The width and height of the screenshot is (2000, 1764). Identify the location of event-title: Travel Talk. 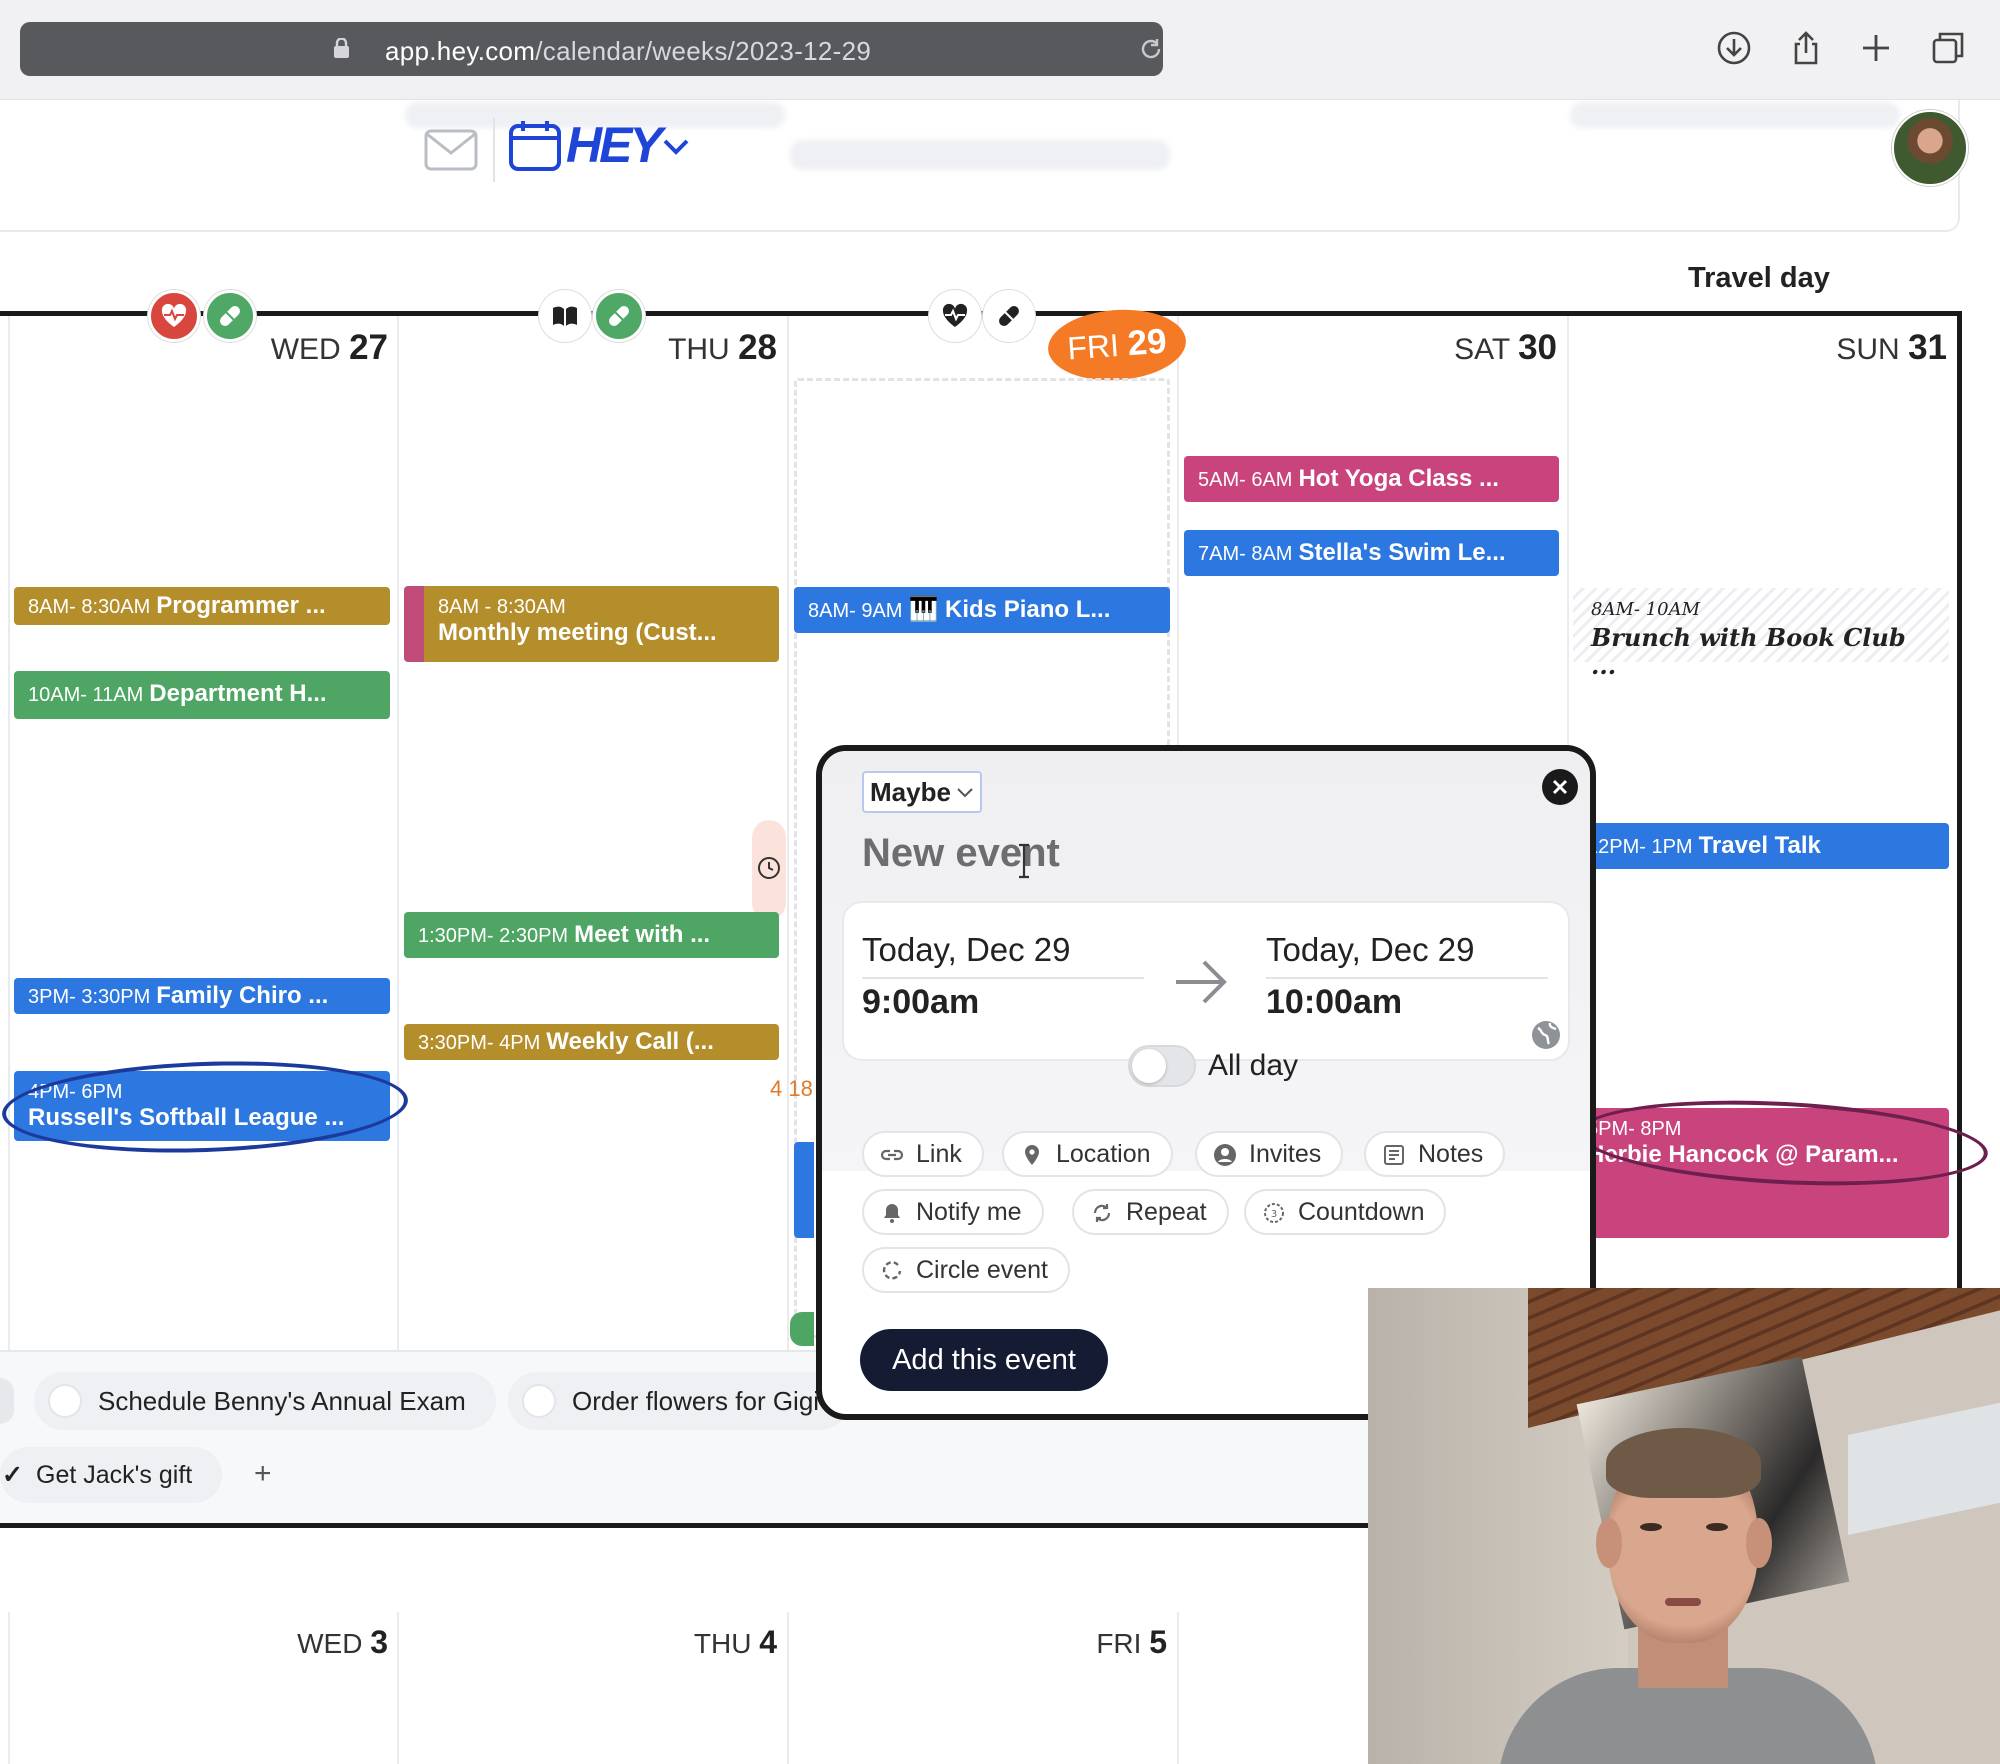
(1759, 845).